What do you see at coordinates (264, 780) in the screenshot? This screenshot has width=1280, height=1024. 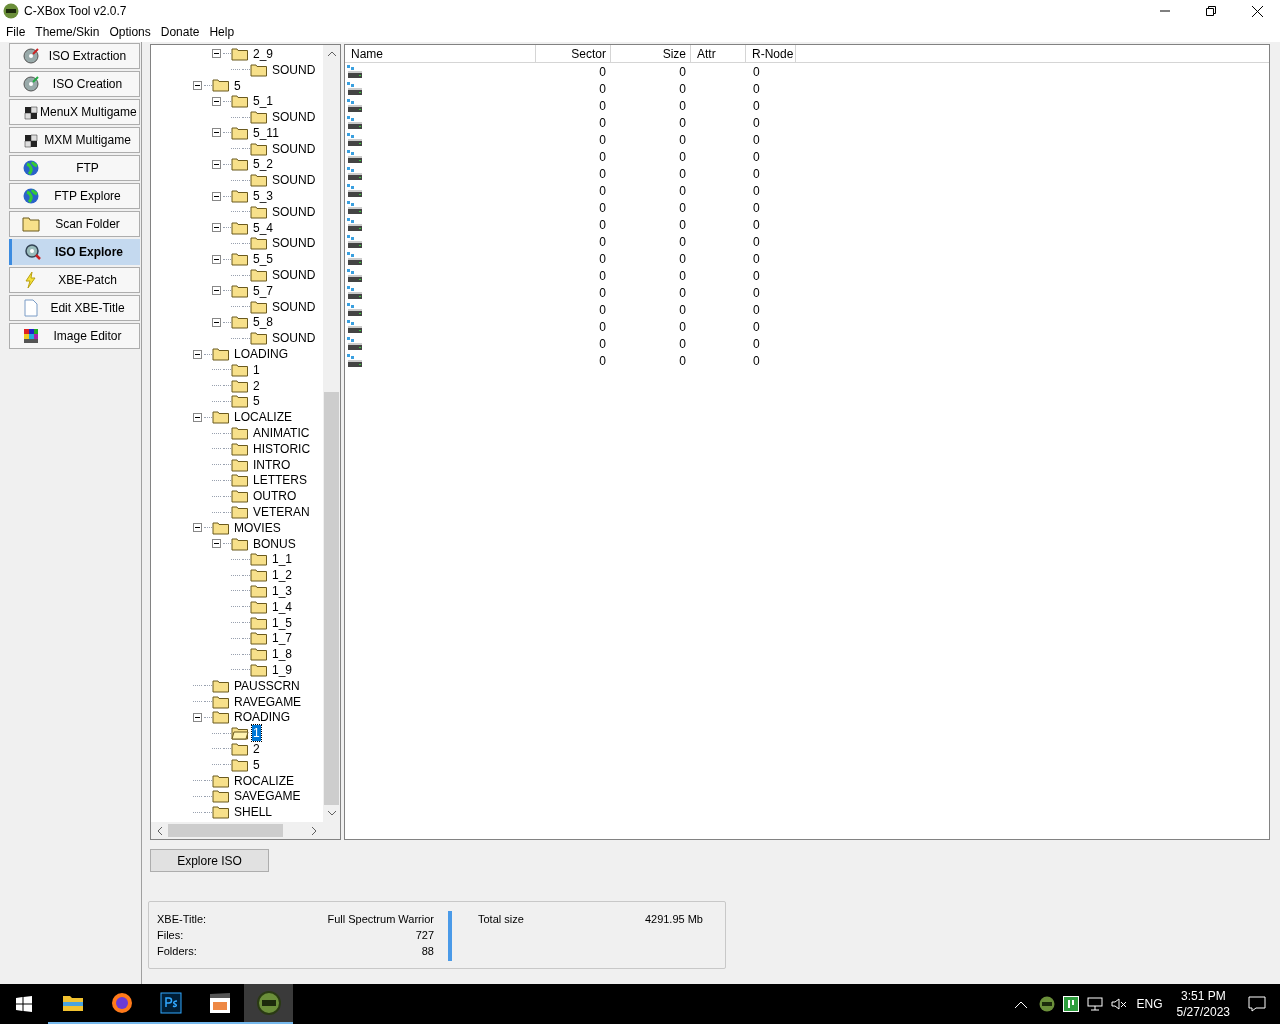 I see `tree-item: ROCALIZE` at bounding box center [264, 780].